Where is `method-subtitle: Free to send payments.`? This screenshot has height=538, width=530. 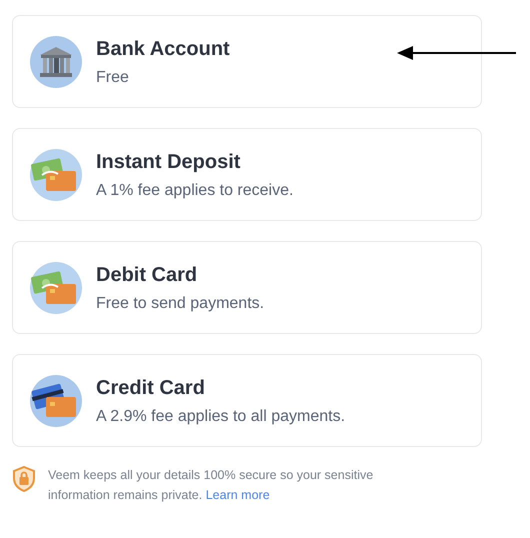 method-subtitle: Free to send payments. is located at coordinates (180, 304).